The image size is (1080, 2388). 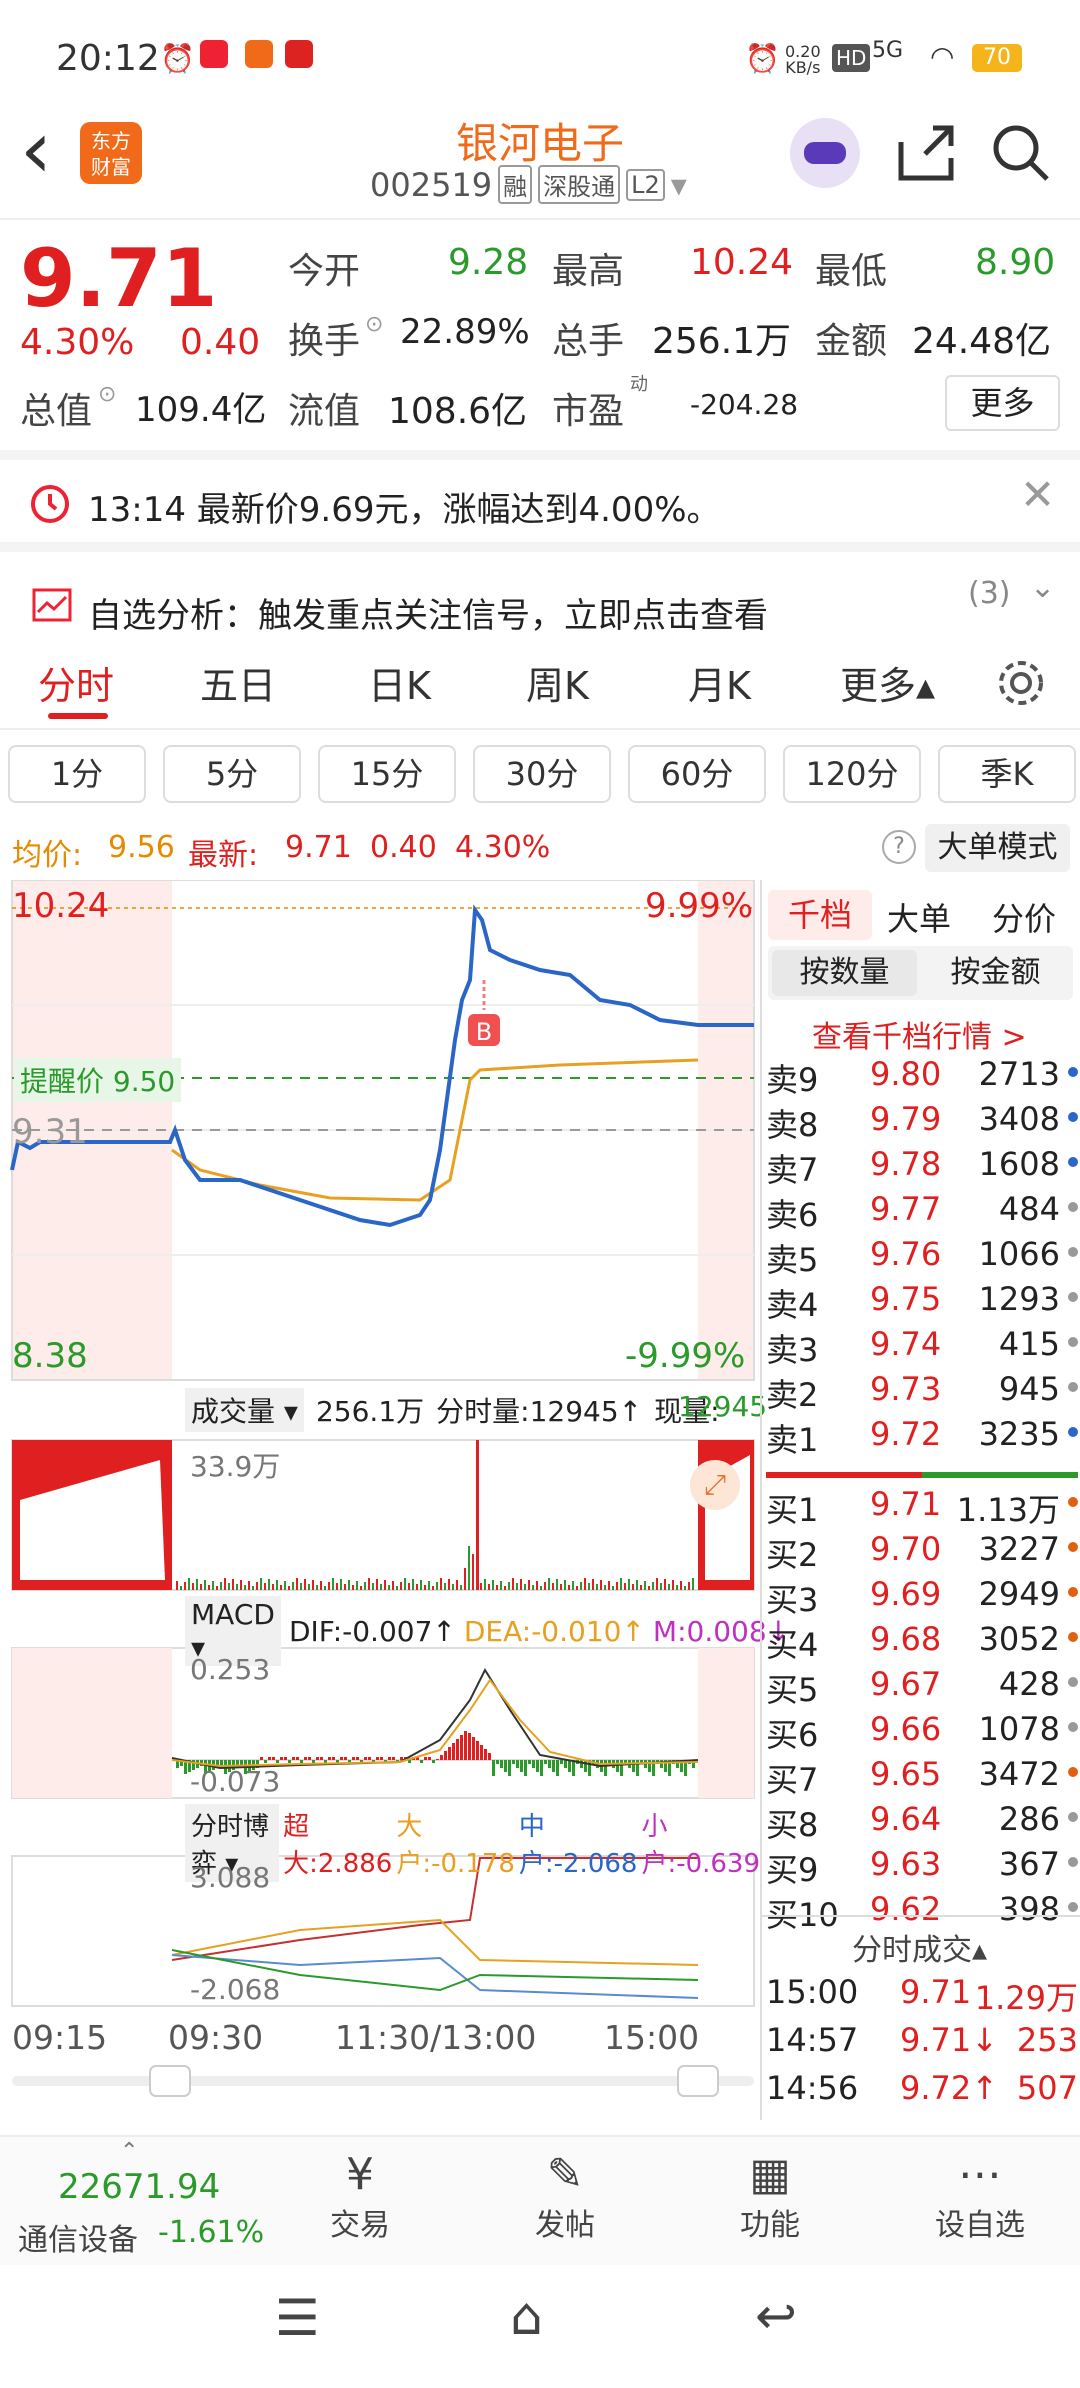 I want to click on ask-row: 卖4 9.75 1293, so click(x=921, y=1302).